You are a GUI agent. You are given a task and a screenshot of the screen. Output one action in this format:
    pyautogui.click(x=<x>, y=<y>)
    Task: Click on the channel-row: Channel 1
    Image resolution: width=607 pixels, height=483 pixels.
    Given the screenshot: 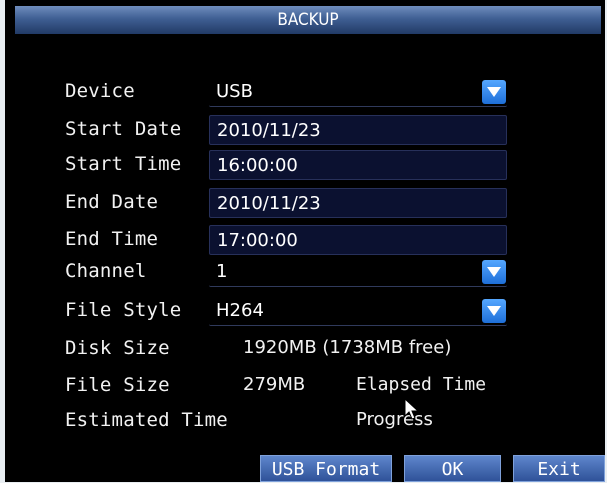 What is the action you would take?
    pyautogui.click(x=305, y=271)
    